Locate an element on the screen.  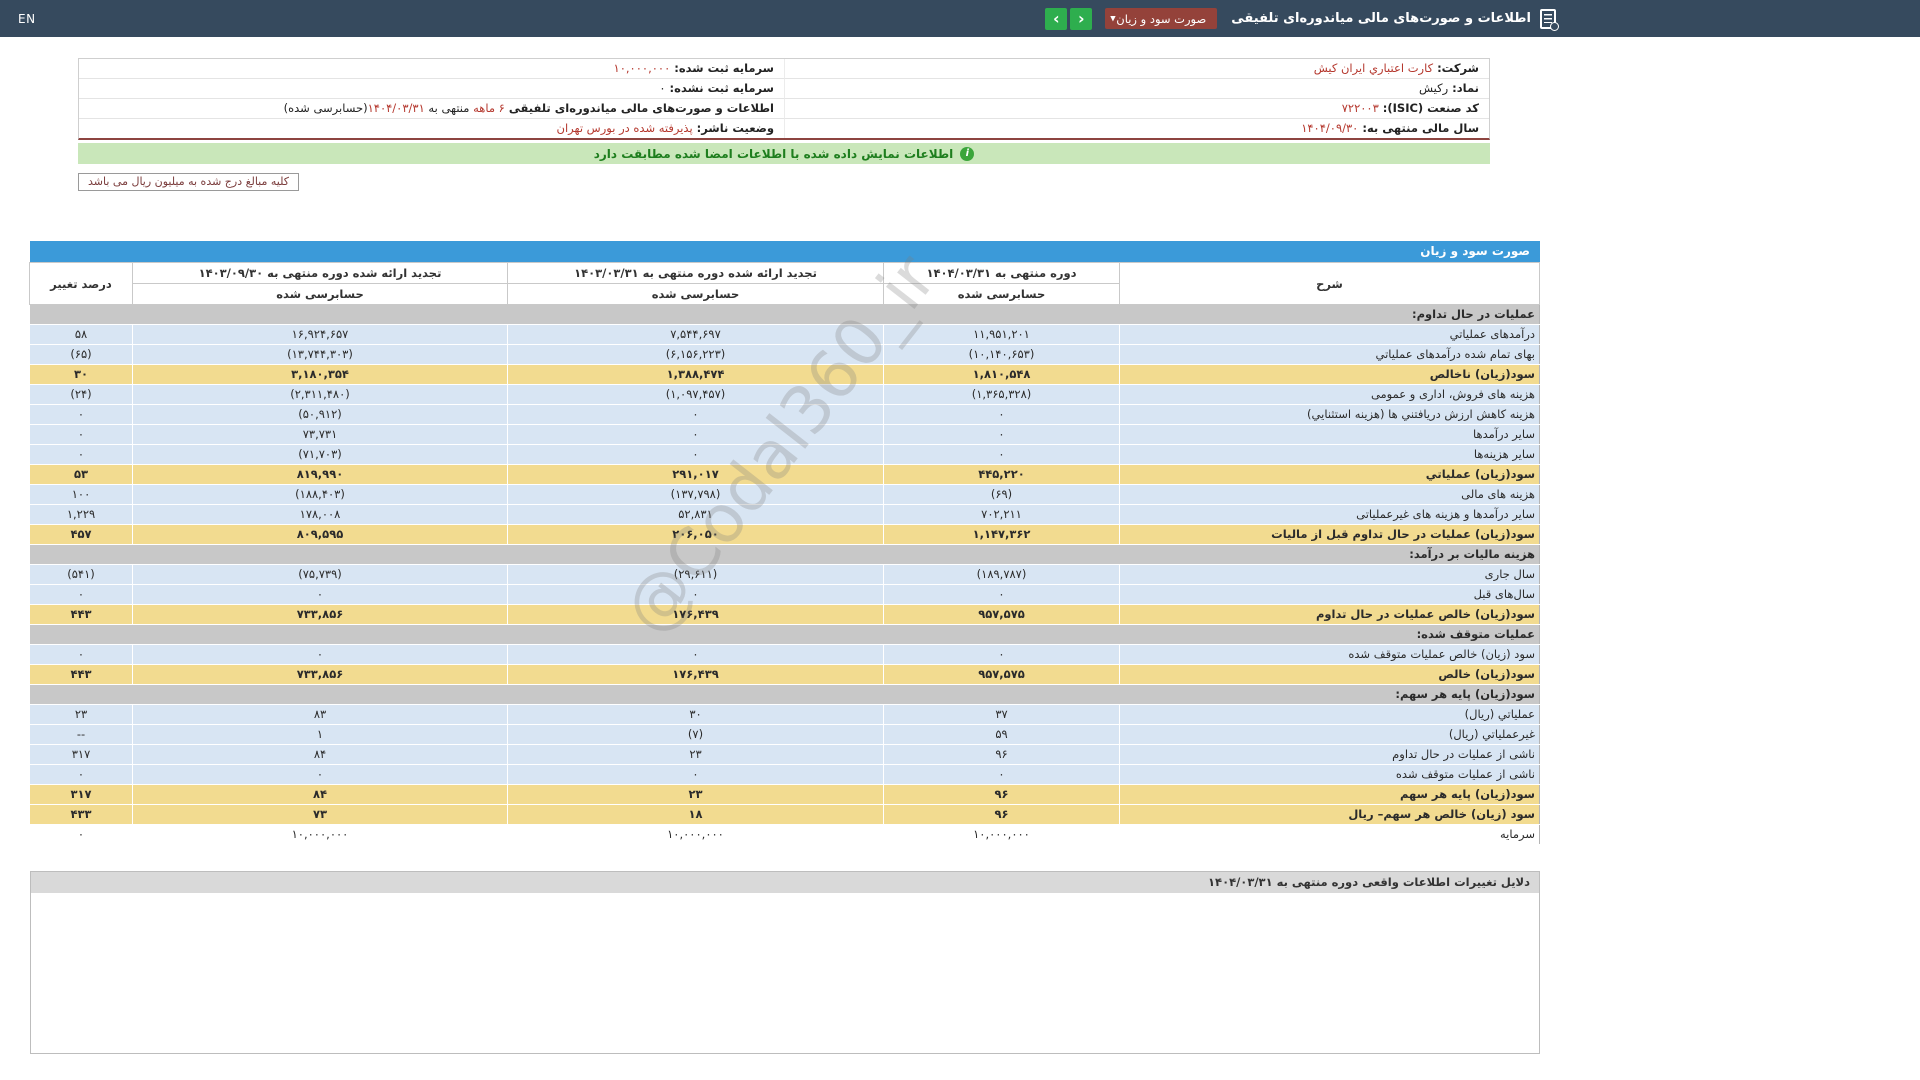
row-label: سایر درآمدها و هزینه های غیرعملیاتی is located at coordinates (1329, 514).